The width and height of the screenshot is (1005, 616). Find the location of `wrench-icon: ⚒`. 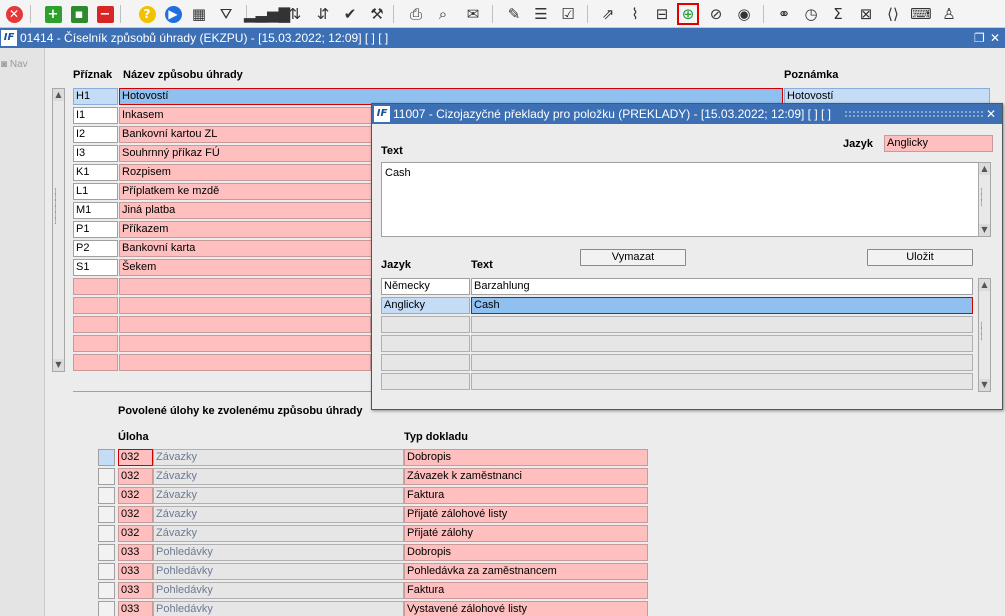

wrench-icon: ⚒ is located at coordinates (377, 14).